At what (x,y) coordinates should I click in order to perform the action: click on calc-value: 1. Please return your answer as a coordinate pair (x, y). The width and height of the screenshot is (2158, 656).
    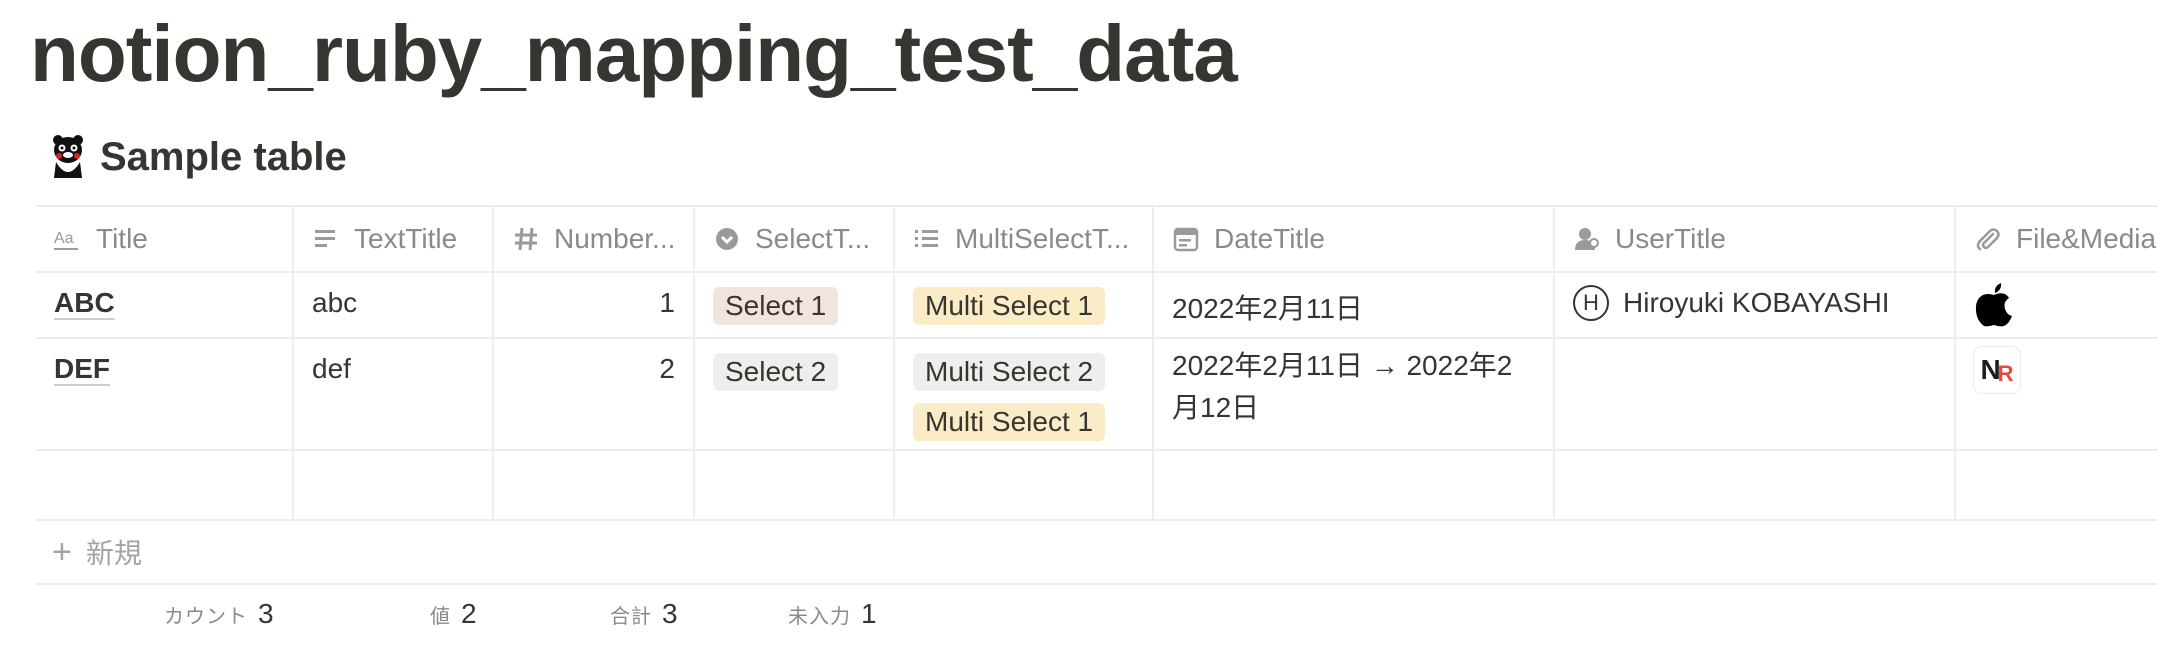
    Looking at the image, I should click on (869, 613).